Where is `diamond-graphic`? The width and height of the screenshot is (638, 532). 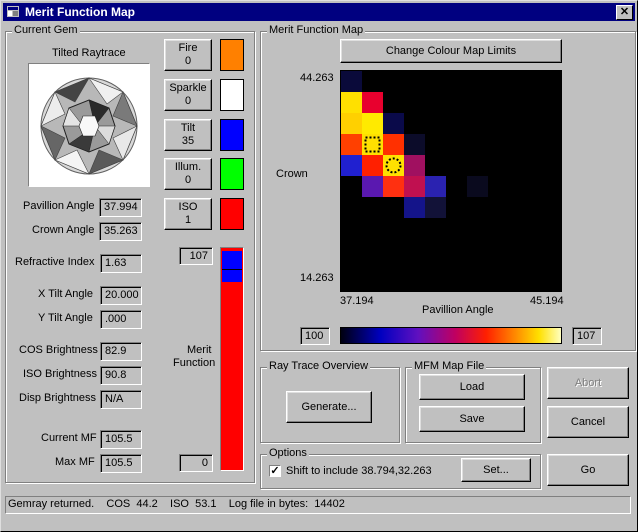
diamond-graphic is located at coordinates (89, 126).